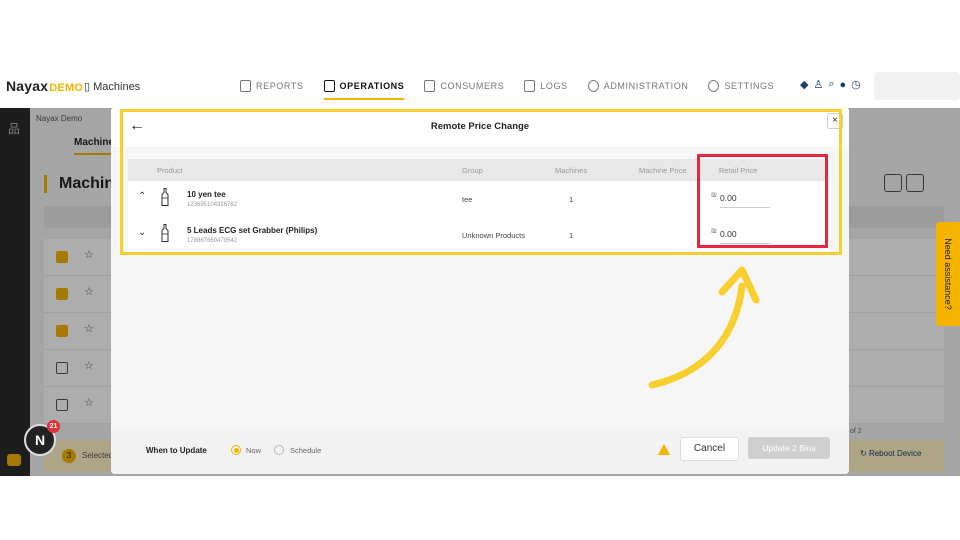 Image resolution: width=960 pixels, height=540 pixels. What do you see at coordinates (704, 327) in the screenshot?
I see `curved-arrow-icon` at bounding box center [704, 327].